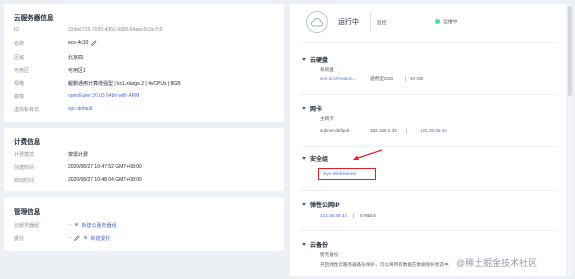 Image resolution: width=575 pixels, height=279 pixels. I want to click on row-az: 可用区 可用区1, so click(144, 70).